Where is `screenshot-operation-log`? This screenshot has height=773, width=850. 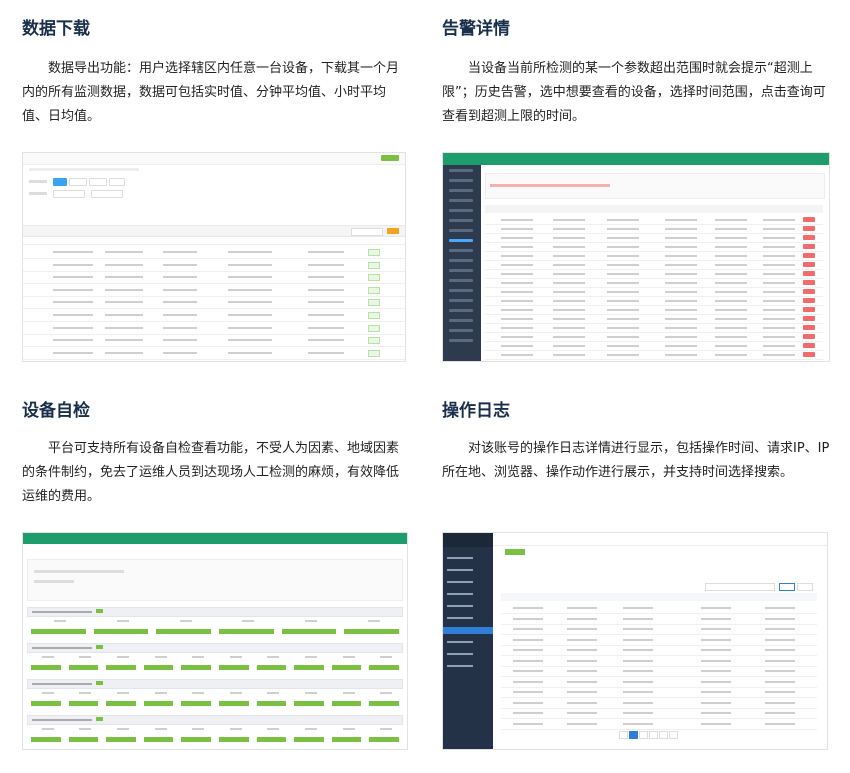
screenshot-operation-log is located at coordinates (635, 641).